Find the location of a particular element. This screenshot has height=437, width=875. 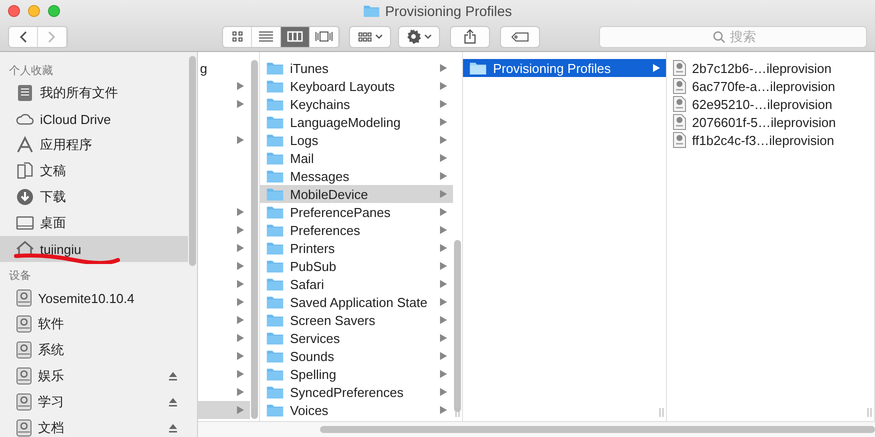

browser-row: PreferencePanes is located at coordinates (356, 212).